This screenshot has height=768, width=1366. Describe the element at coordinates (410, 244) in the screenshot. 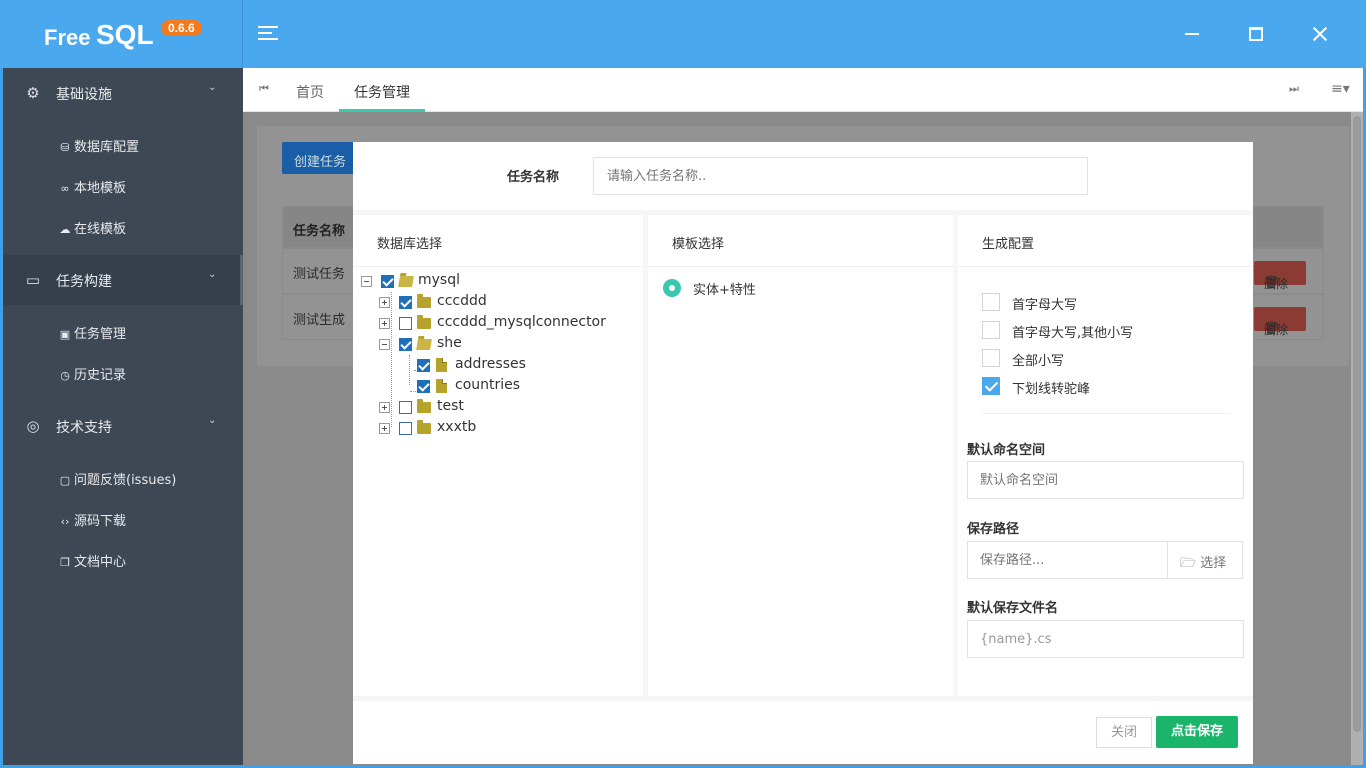

I see `db-select-title: 数据库选择` at that location.